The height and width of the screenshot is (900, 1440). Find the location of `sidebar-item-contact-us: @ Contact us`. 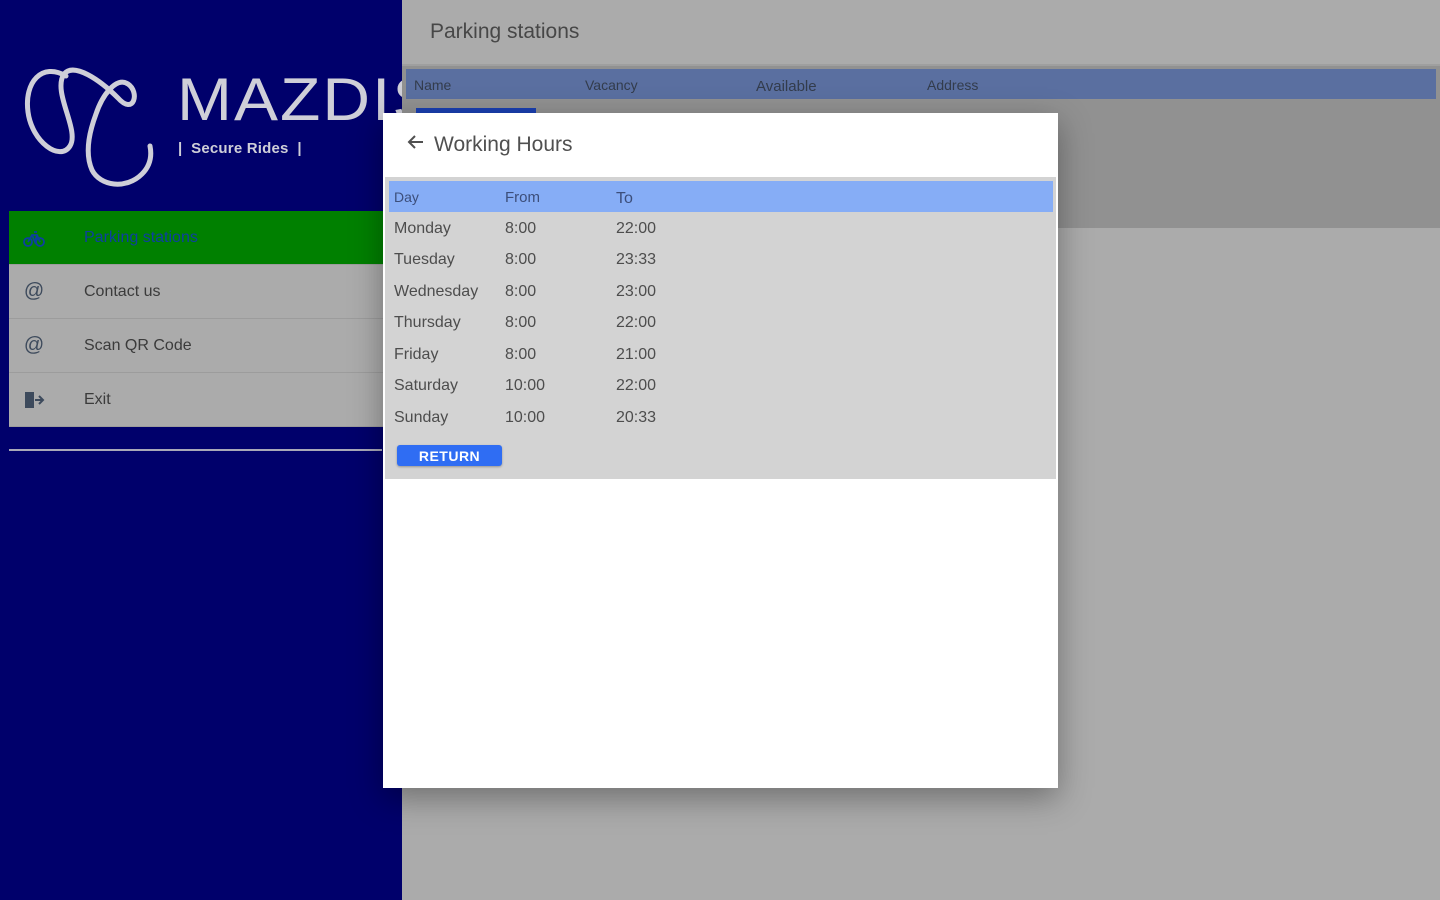

sidebar-item-contact-us: @ Contact us is located at coordinates (205, 292).